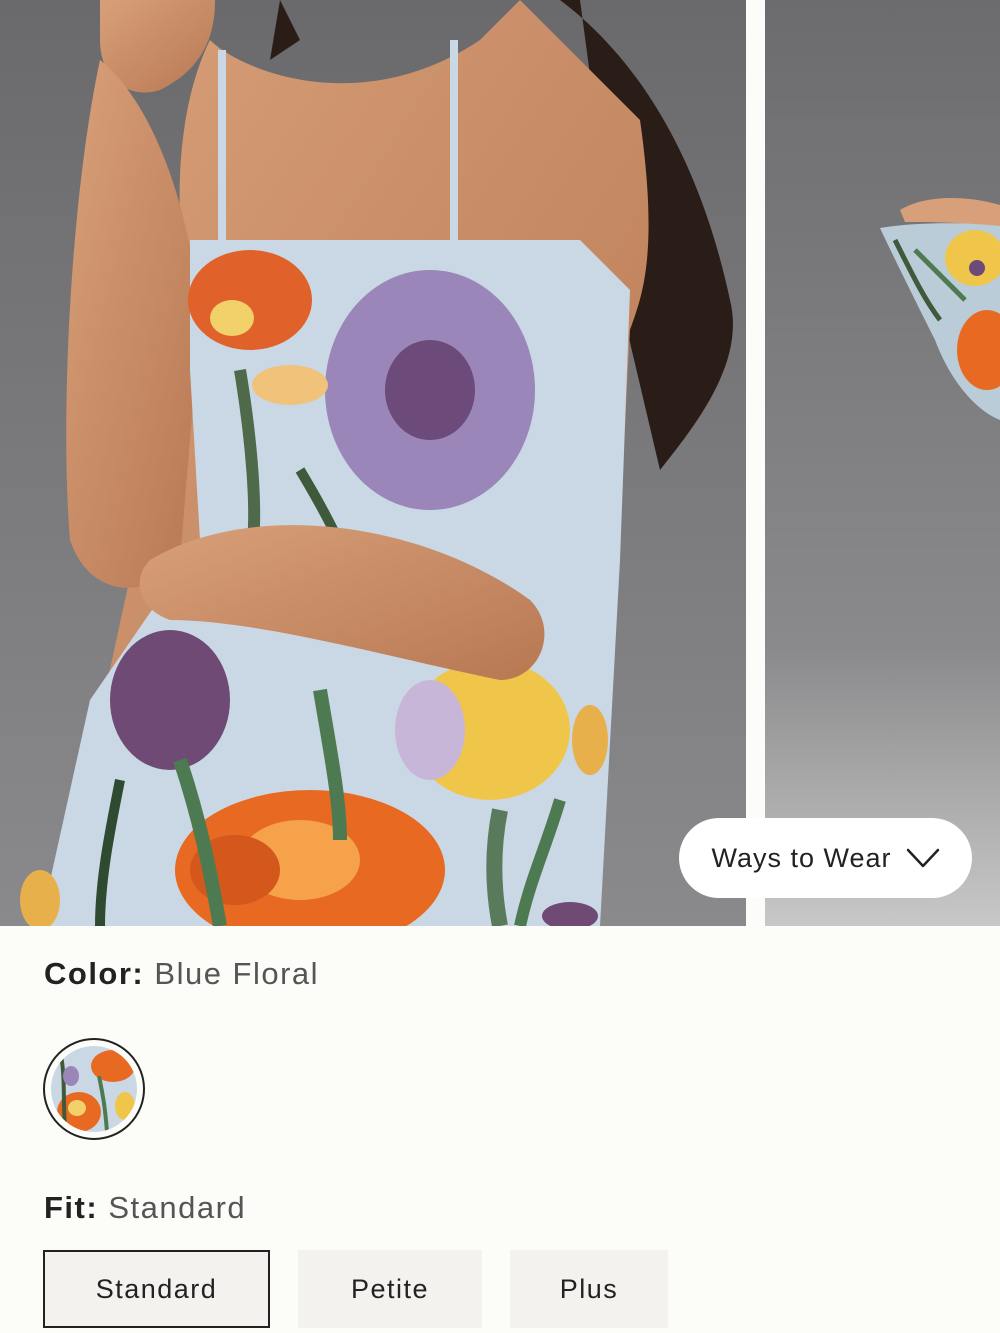 The height and width of the screenshot is (1333, 1000). Describe the element at coordinates (94, 973) in the screenshot. I see `color-label: Color:` at that location.